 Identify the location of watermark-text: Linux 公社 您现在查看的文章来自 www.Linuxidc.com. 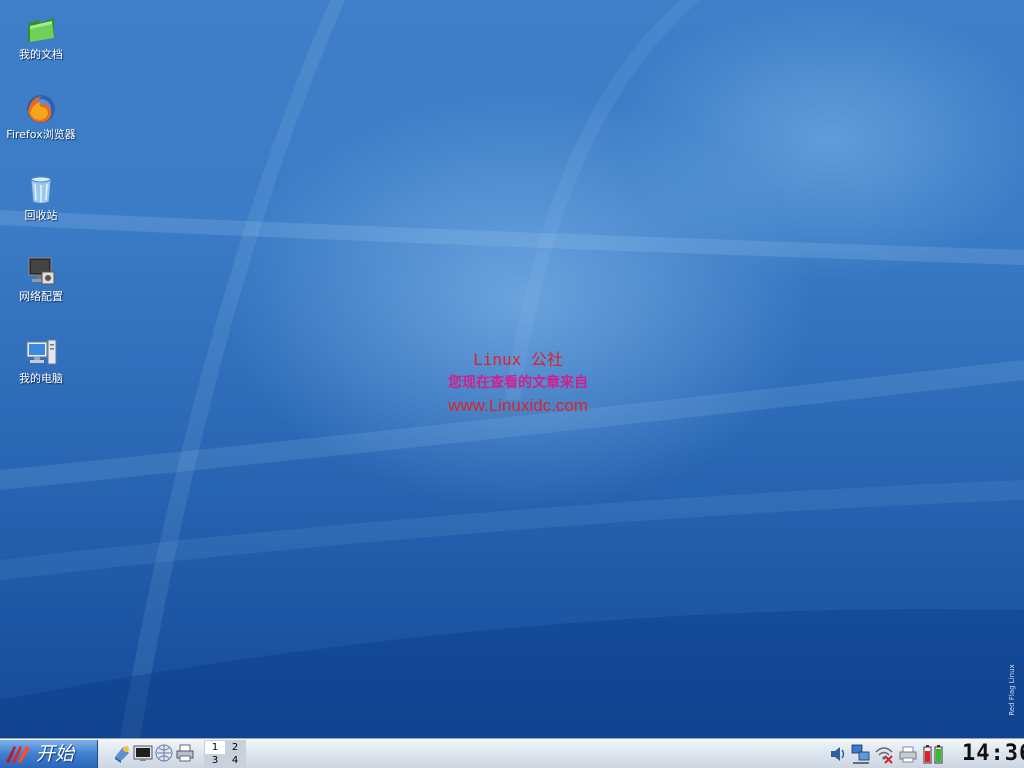
(518, 383).